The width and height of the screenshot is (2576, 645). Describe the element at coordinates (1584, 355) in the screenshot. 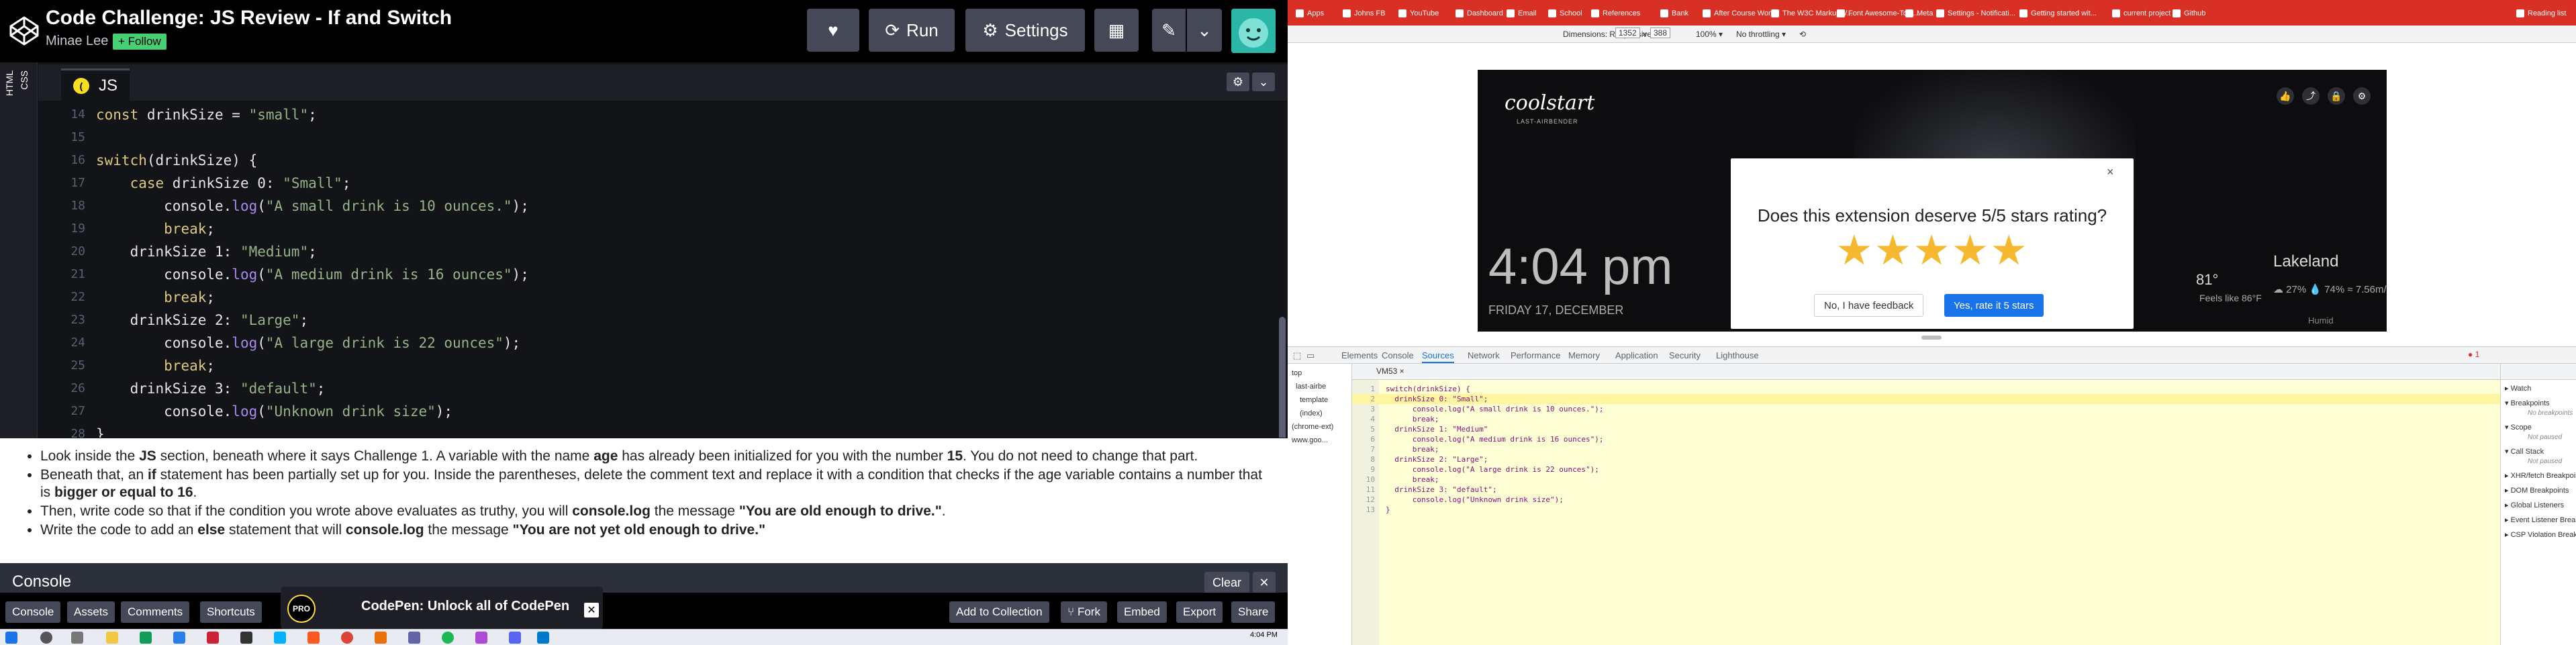

I see `devtools-tab-memory: Memory` at that location.